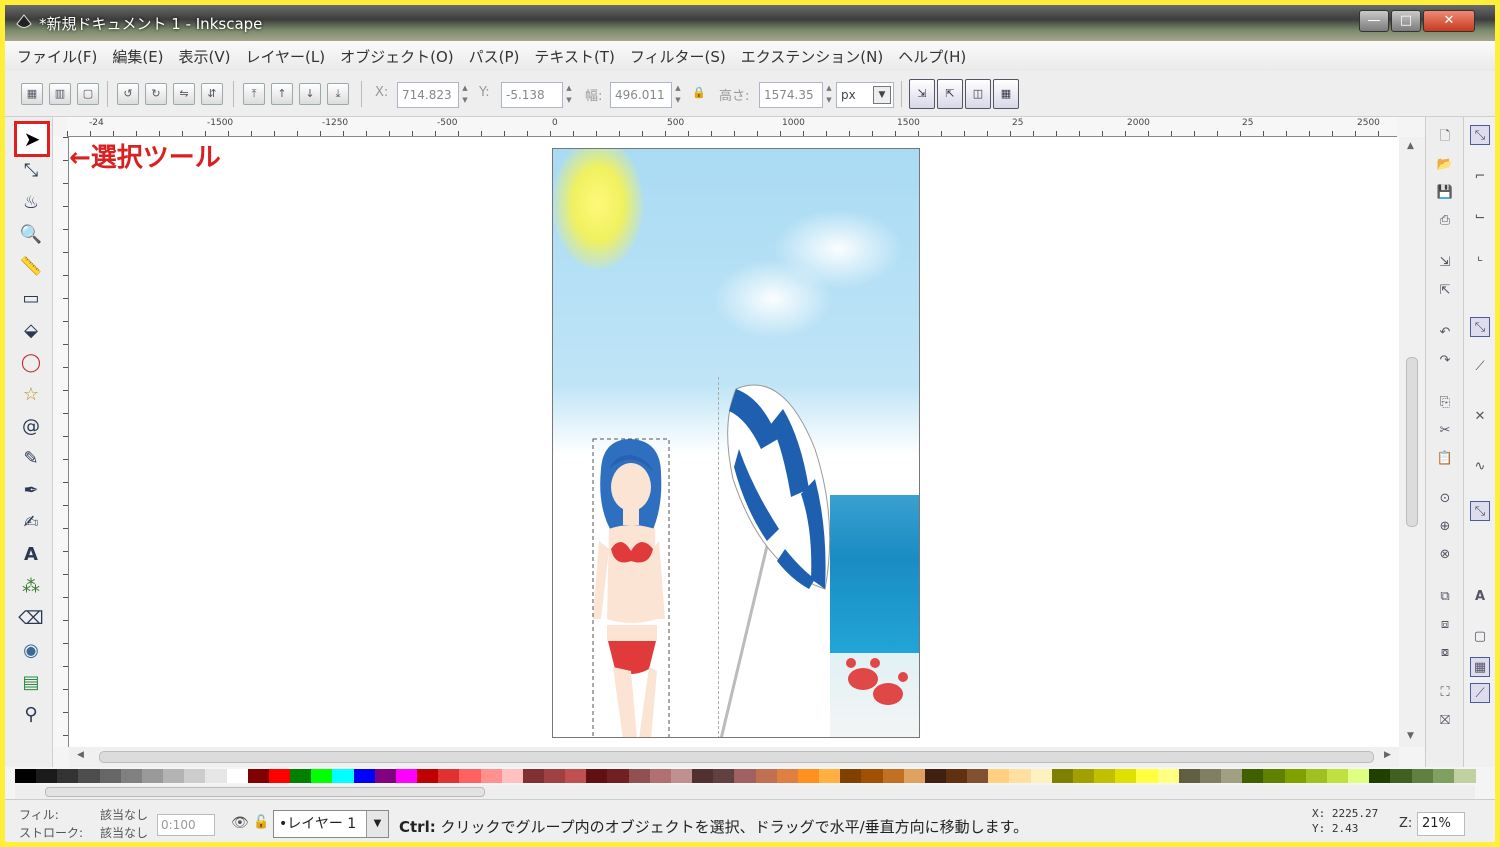 The height and width of the screenshot is (847, 1500). I want to click on paint-bucket-tool-icon: ◉, so click(31, 651).